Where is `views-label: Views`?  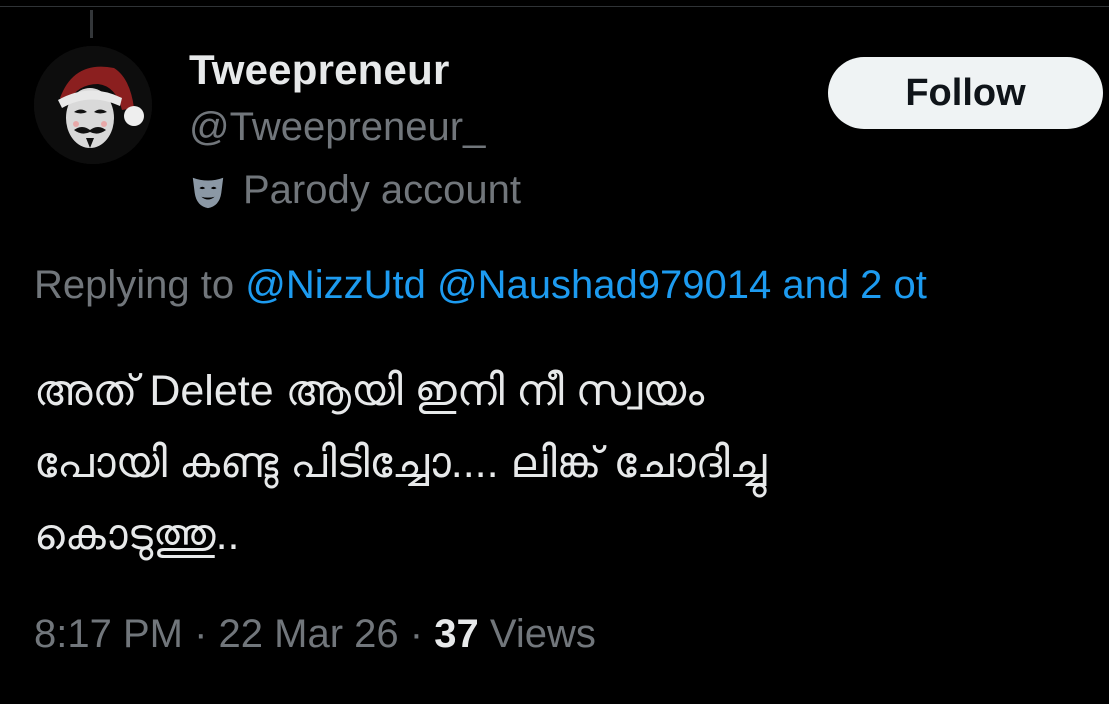 views-label: Views is located at coordinates (543, 634).